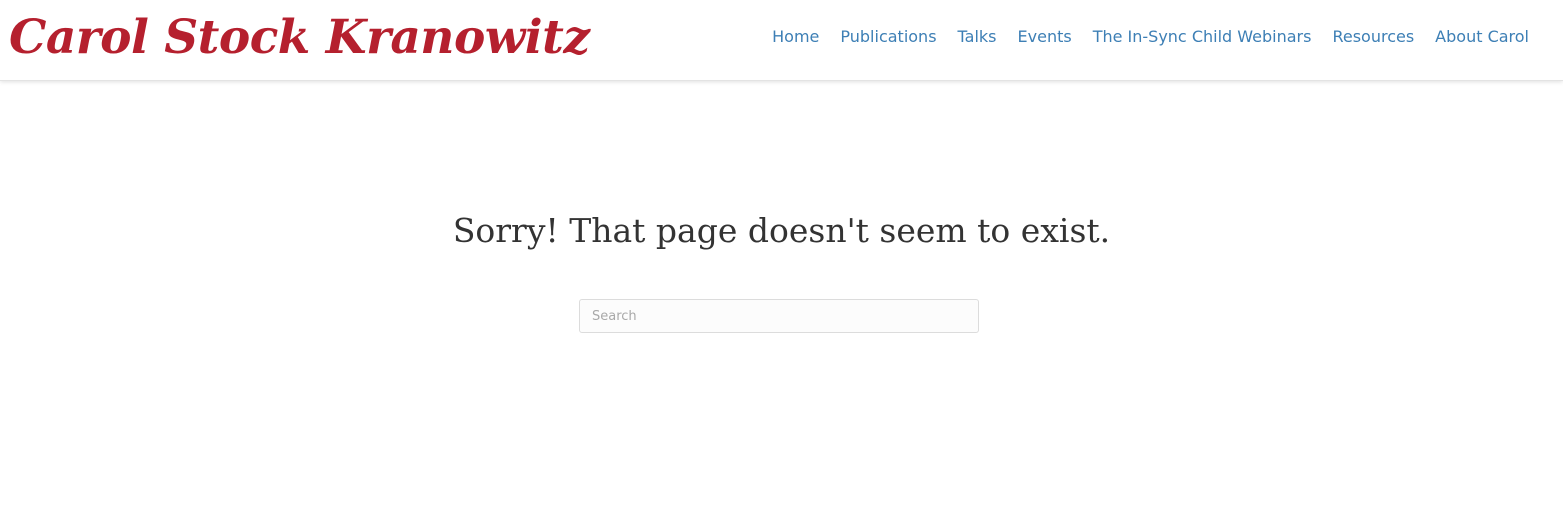  I want to click on nav-item-publications: Publications, so click(888, 37).